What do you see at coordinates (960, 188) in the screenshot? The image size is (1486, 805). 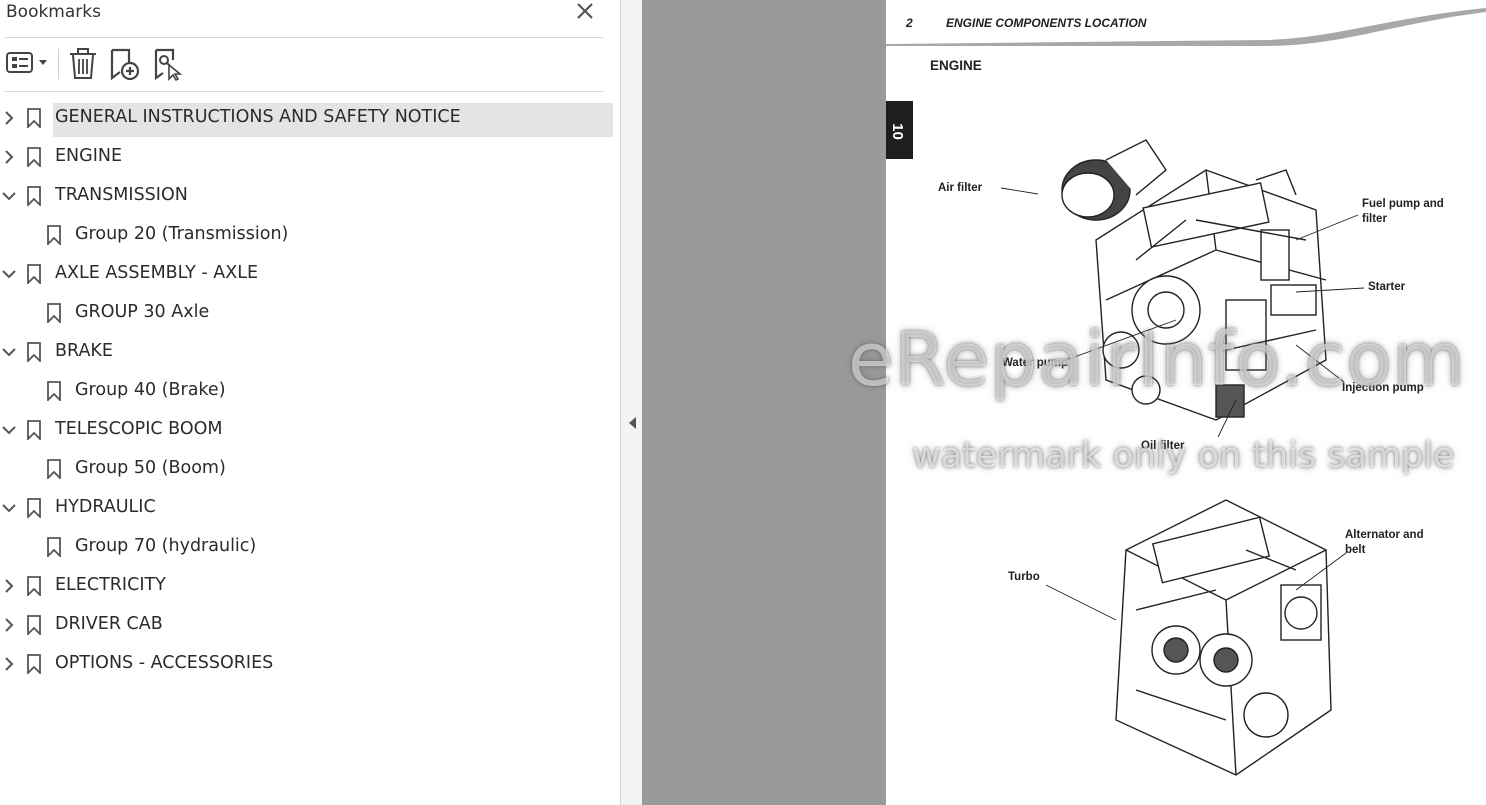 I see `callout-air-filter: Air filter` at bounding box center [960, 188].